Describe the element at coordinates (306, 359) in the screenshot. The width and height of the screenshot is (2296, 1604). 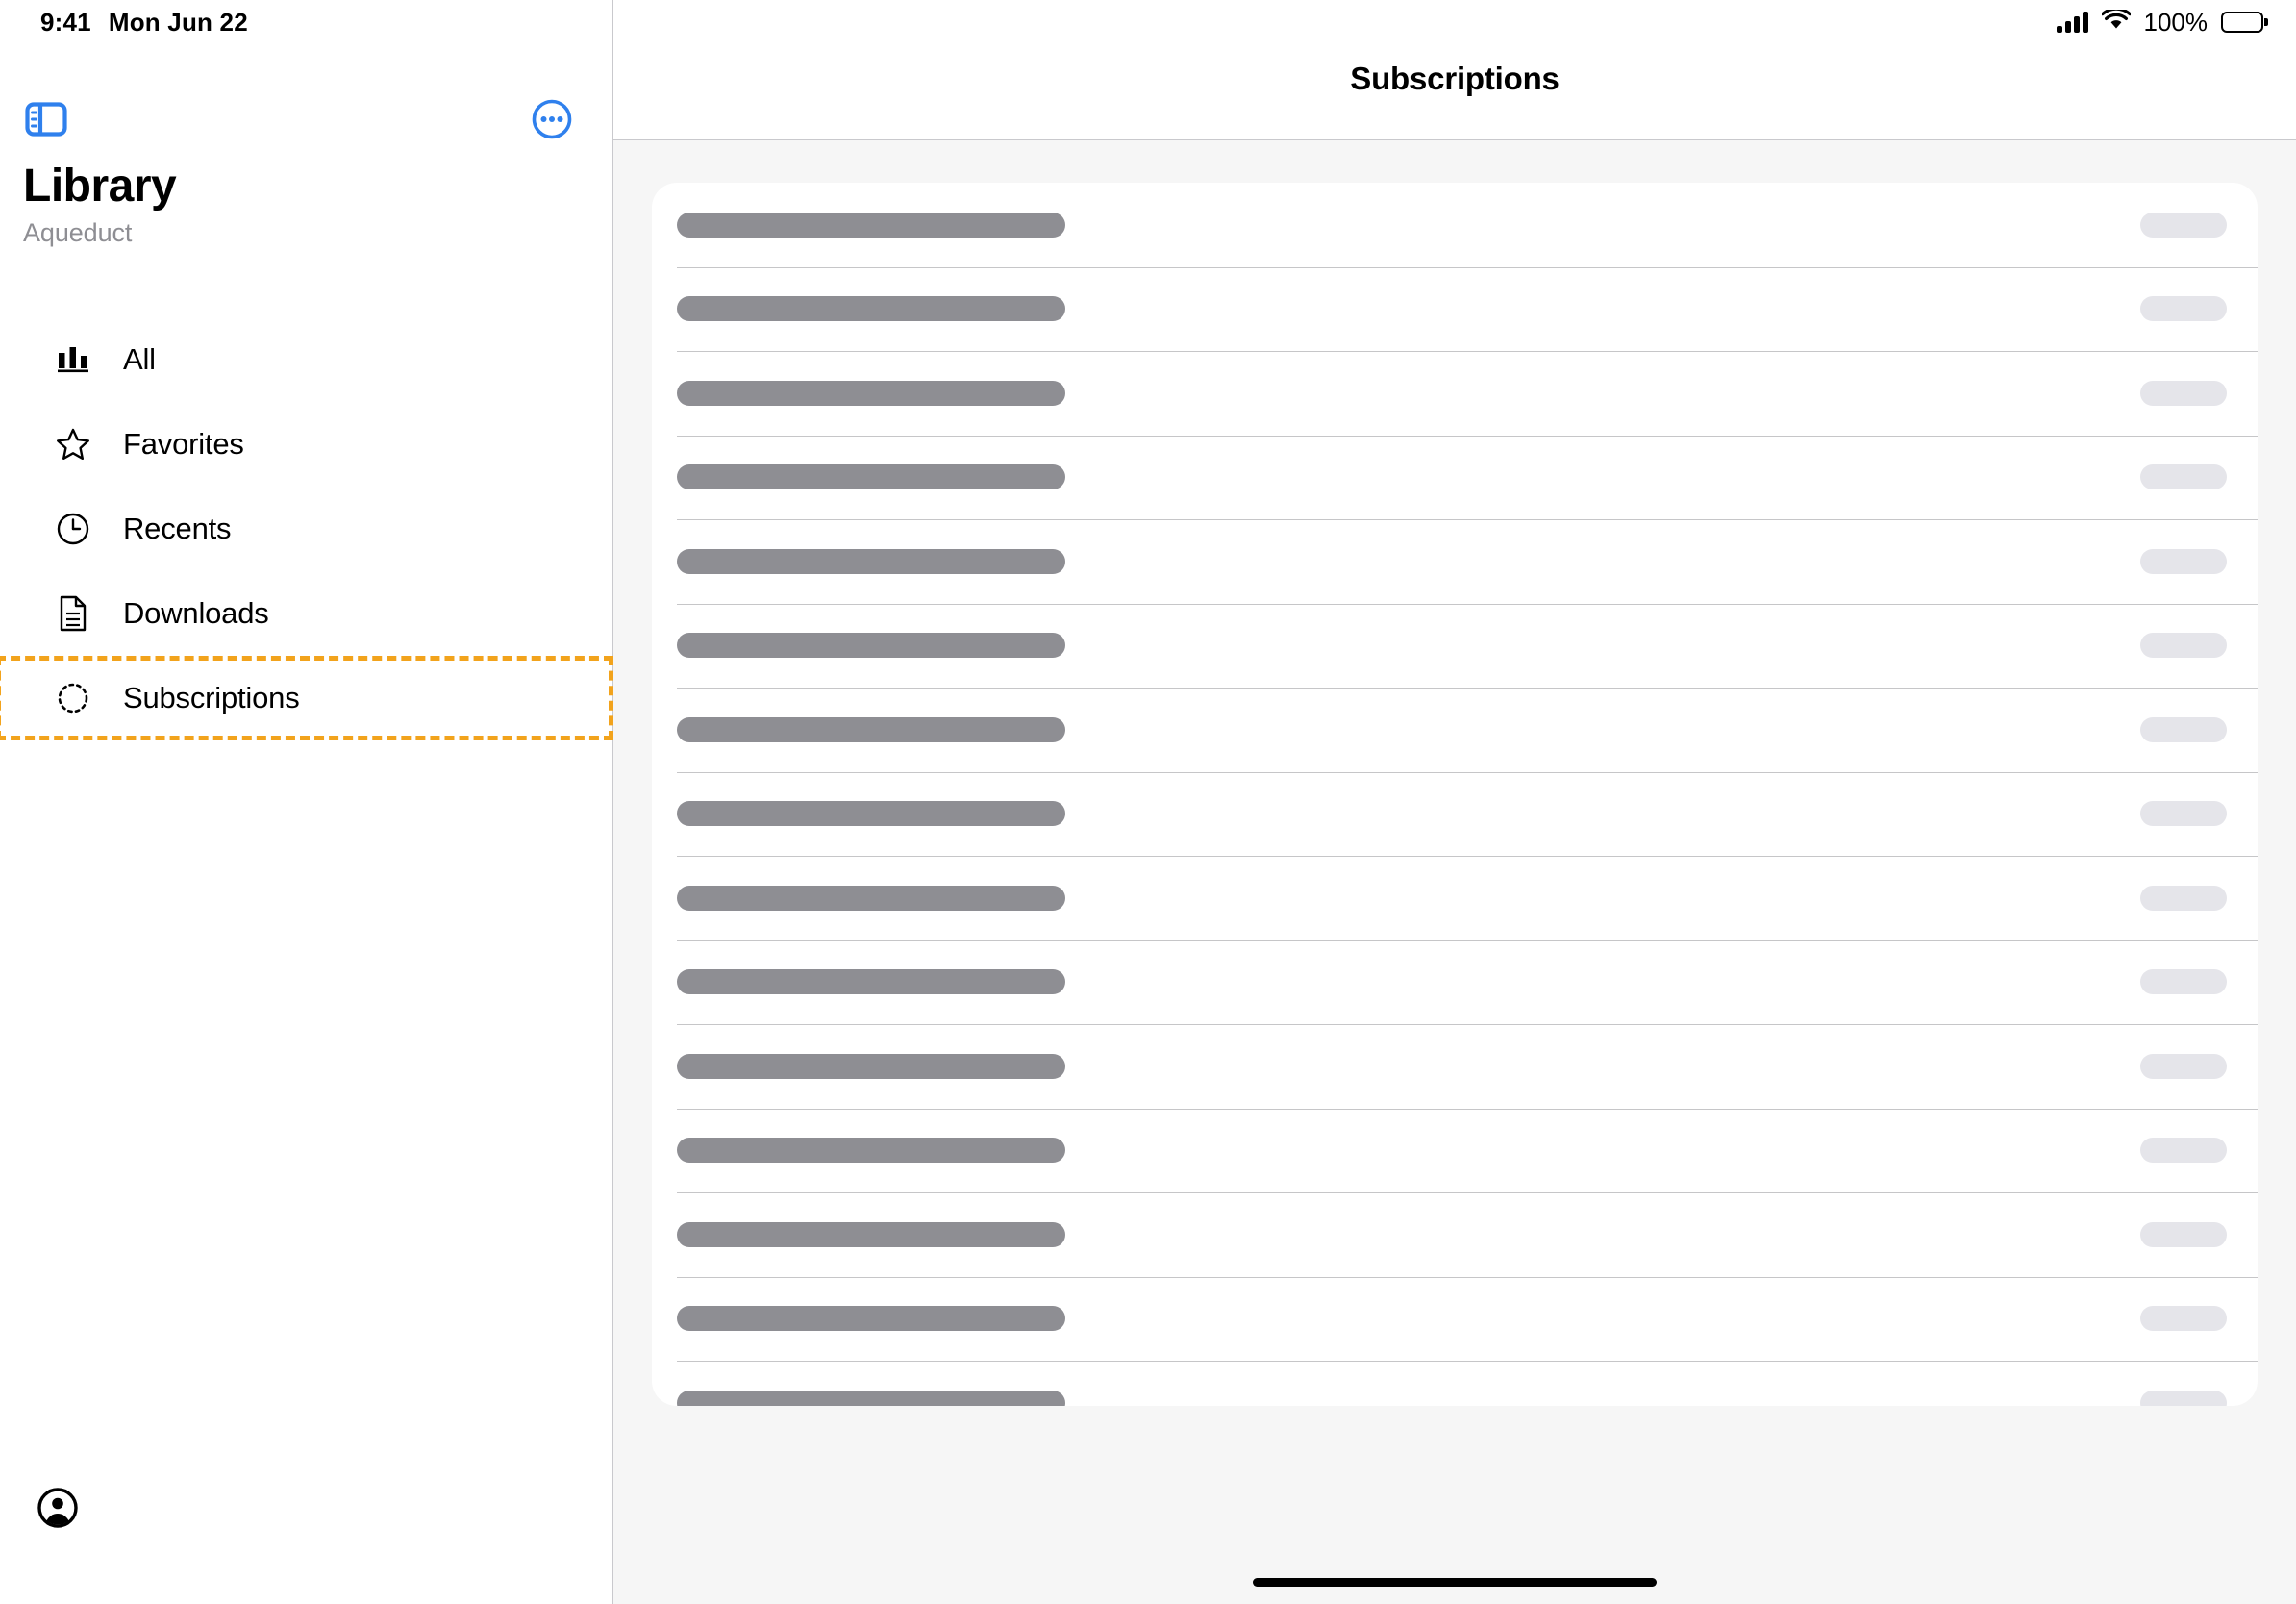
I see `sidebar-item-all: All` at that location.